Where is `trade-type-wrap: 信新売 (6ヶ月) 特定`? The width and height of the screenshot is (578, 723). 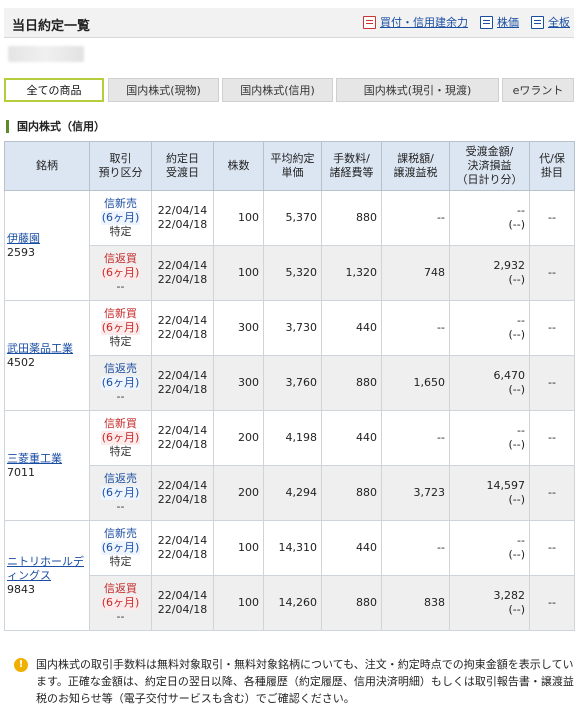 trade-type-wrap: 信新売 (6ヶ月) 特定 is located at coordinates (120, 218).